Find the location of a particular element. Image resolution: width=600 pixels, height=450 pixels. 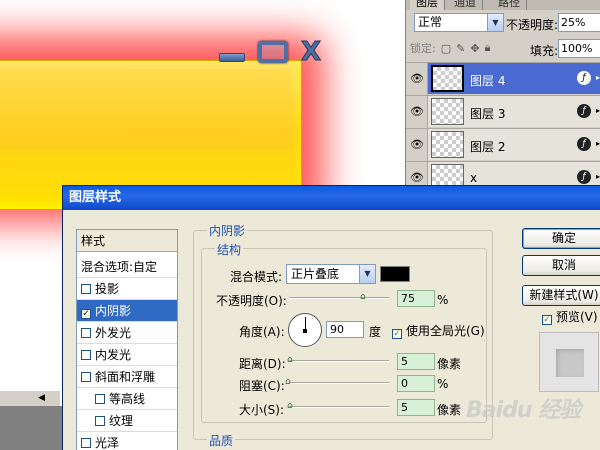

shadow-color-swatch is located at coordinates (395, 274).